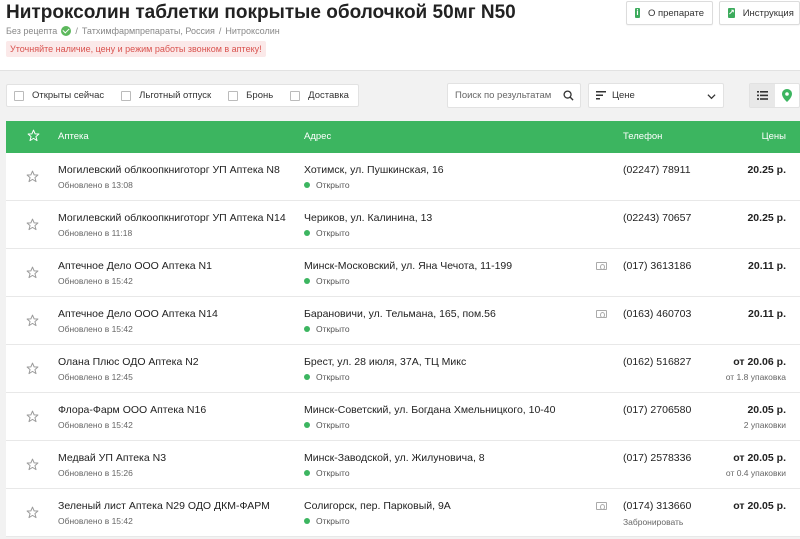 Image resolution: width=800 pixels, height=539 pixels. What do you see at coordinates (95, 425) in the screenshot?
I see `updated-time: Обновлено в 15:42` at bounding box center [95, 425].